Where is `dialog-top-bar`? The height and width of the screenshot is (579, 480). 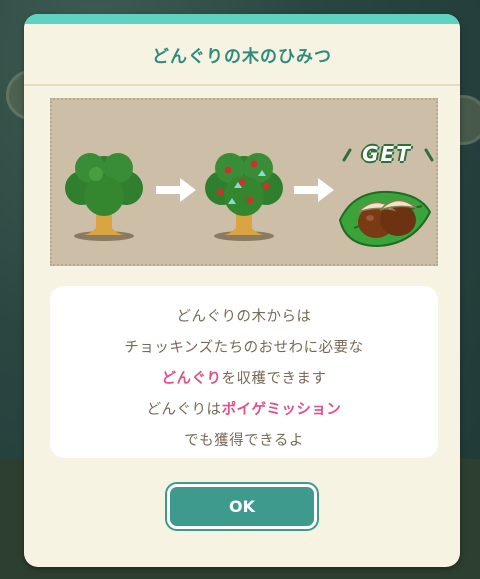
dialog-top-bar is located at coordinates (242, 19).